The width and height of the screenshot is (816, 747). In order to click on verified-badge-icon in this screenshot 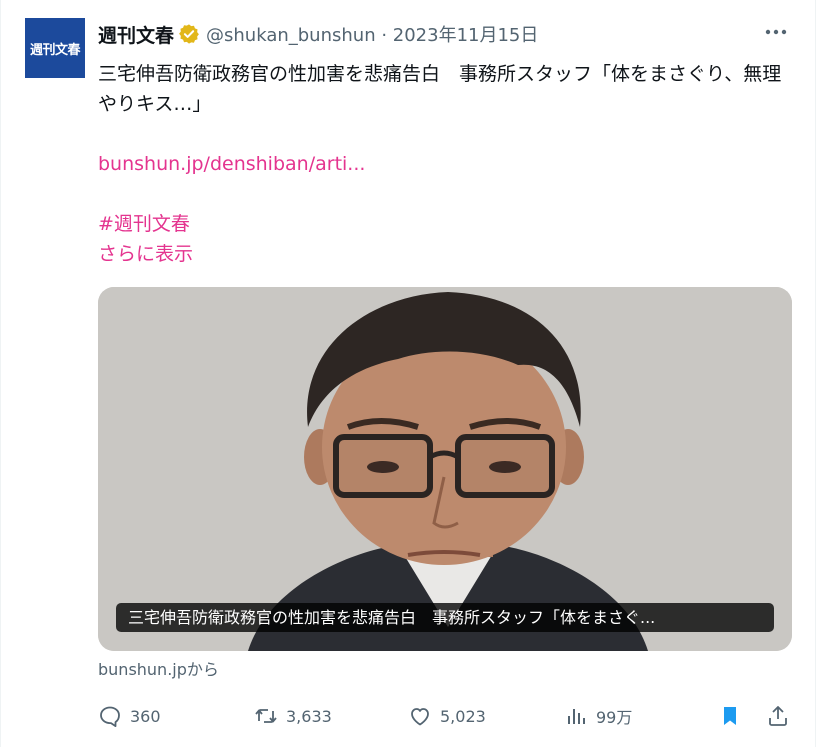, I will do `click(189, 34)`.